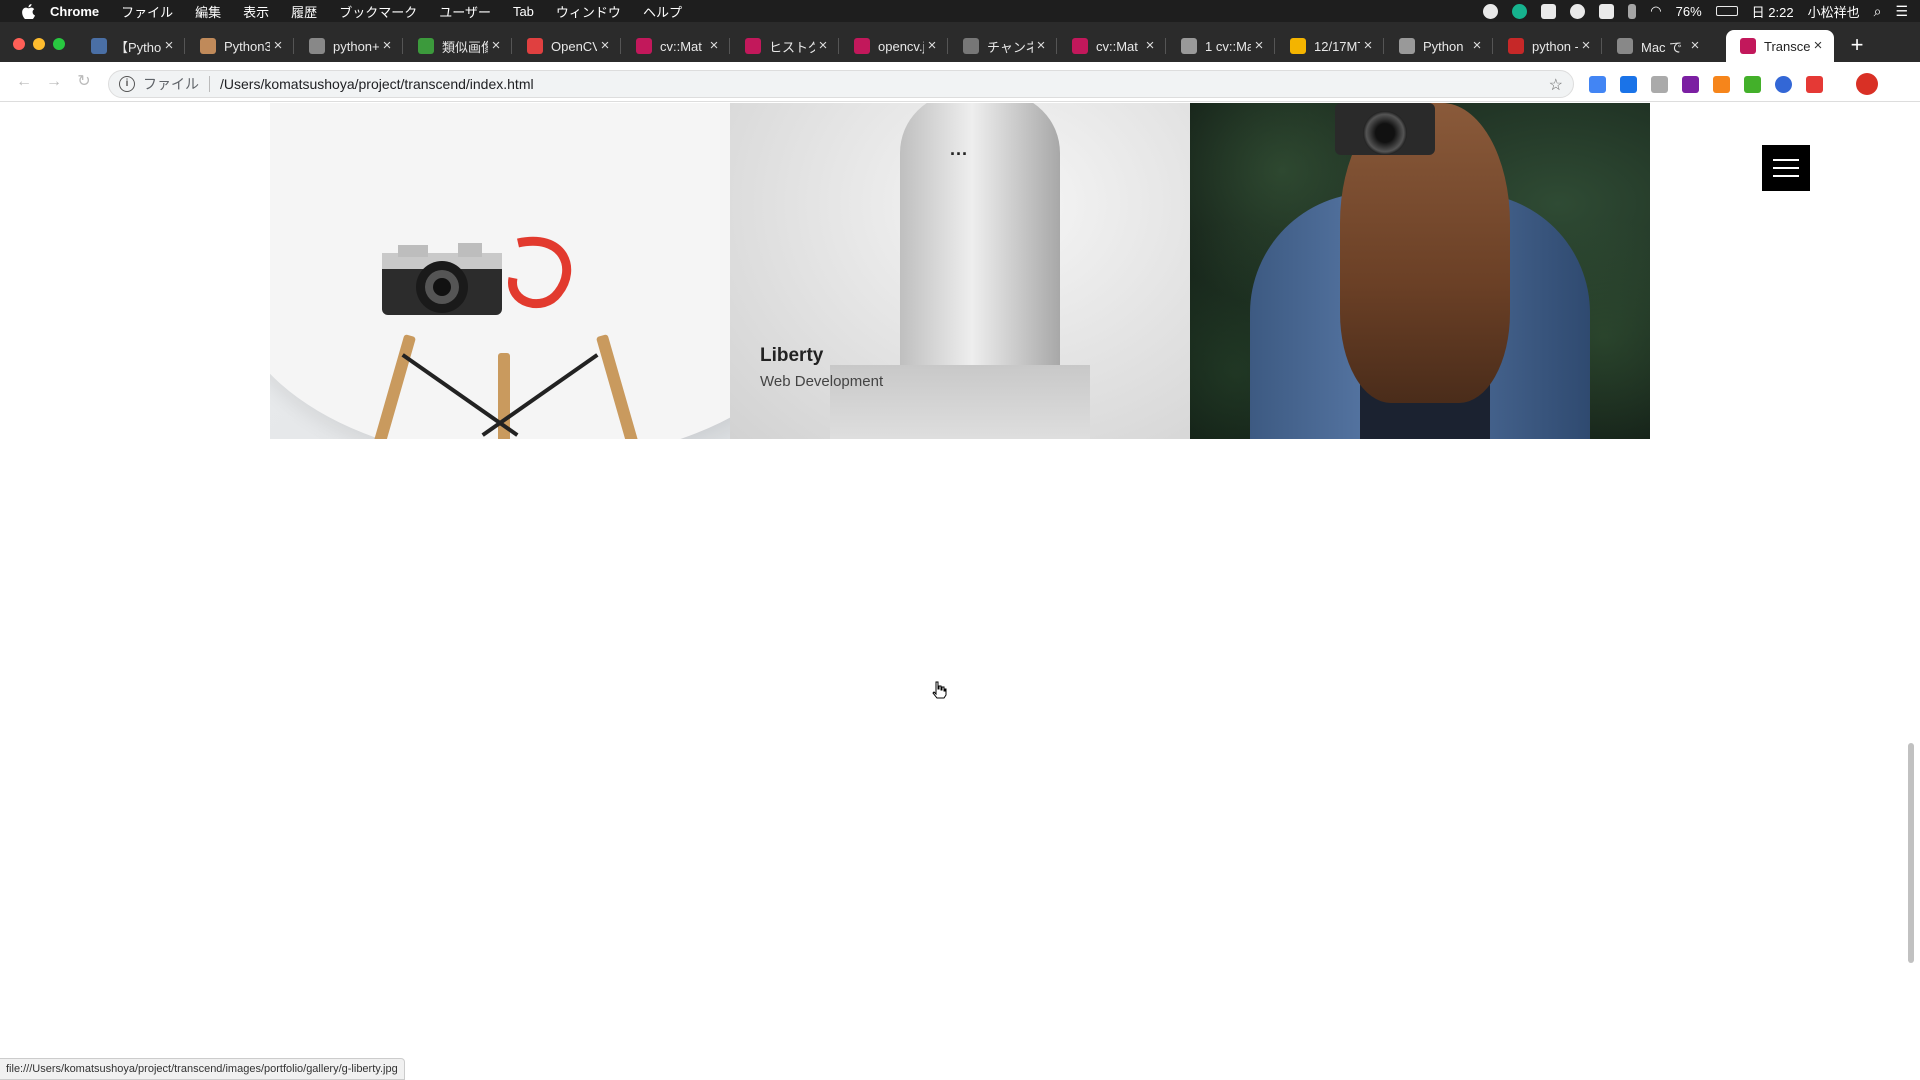 This screenshot has height=1080, width=1920. What do you see at coordinates (1657, 46) in the screenshot?
I see `tab-mac: Mac で ×` at bounding box center [1657, 46].